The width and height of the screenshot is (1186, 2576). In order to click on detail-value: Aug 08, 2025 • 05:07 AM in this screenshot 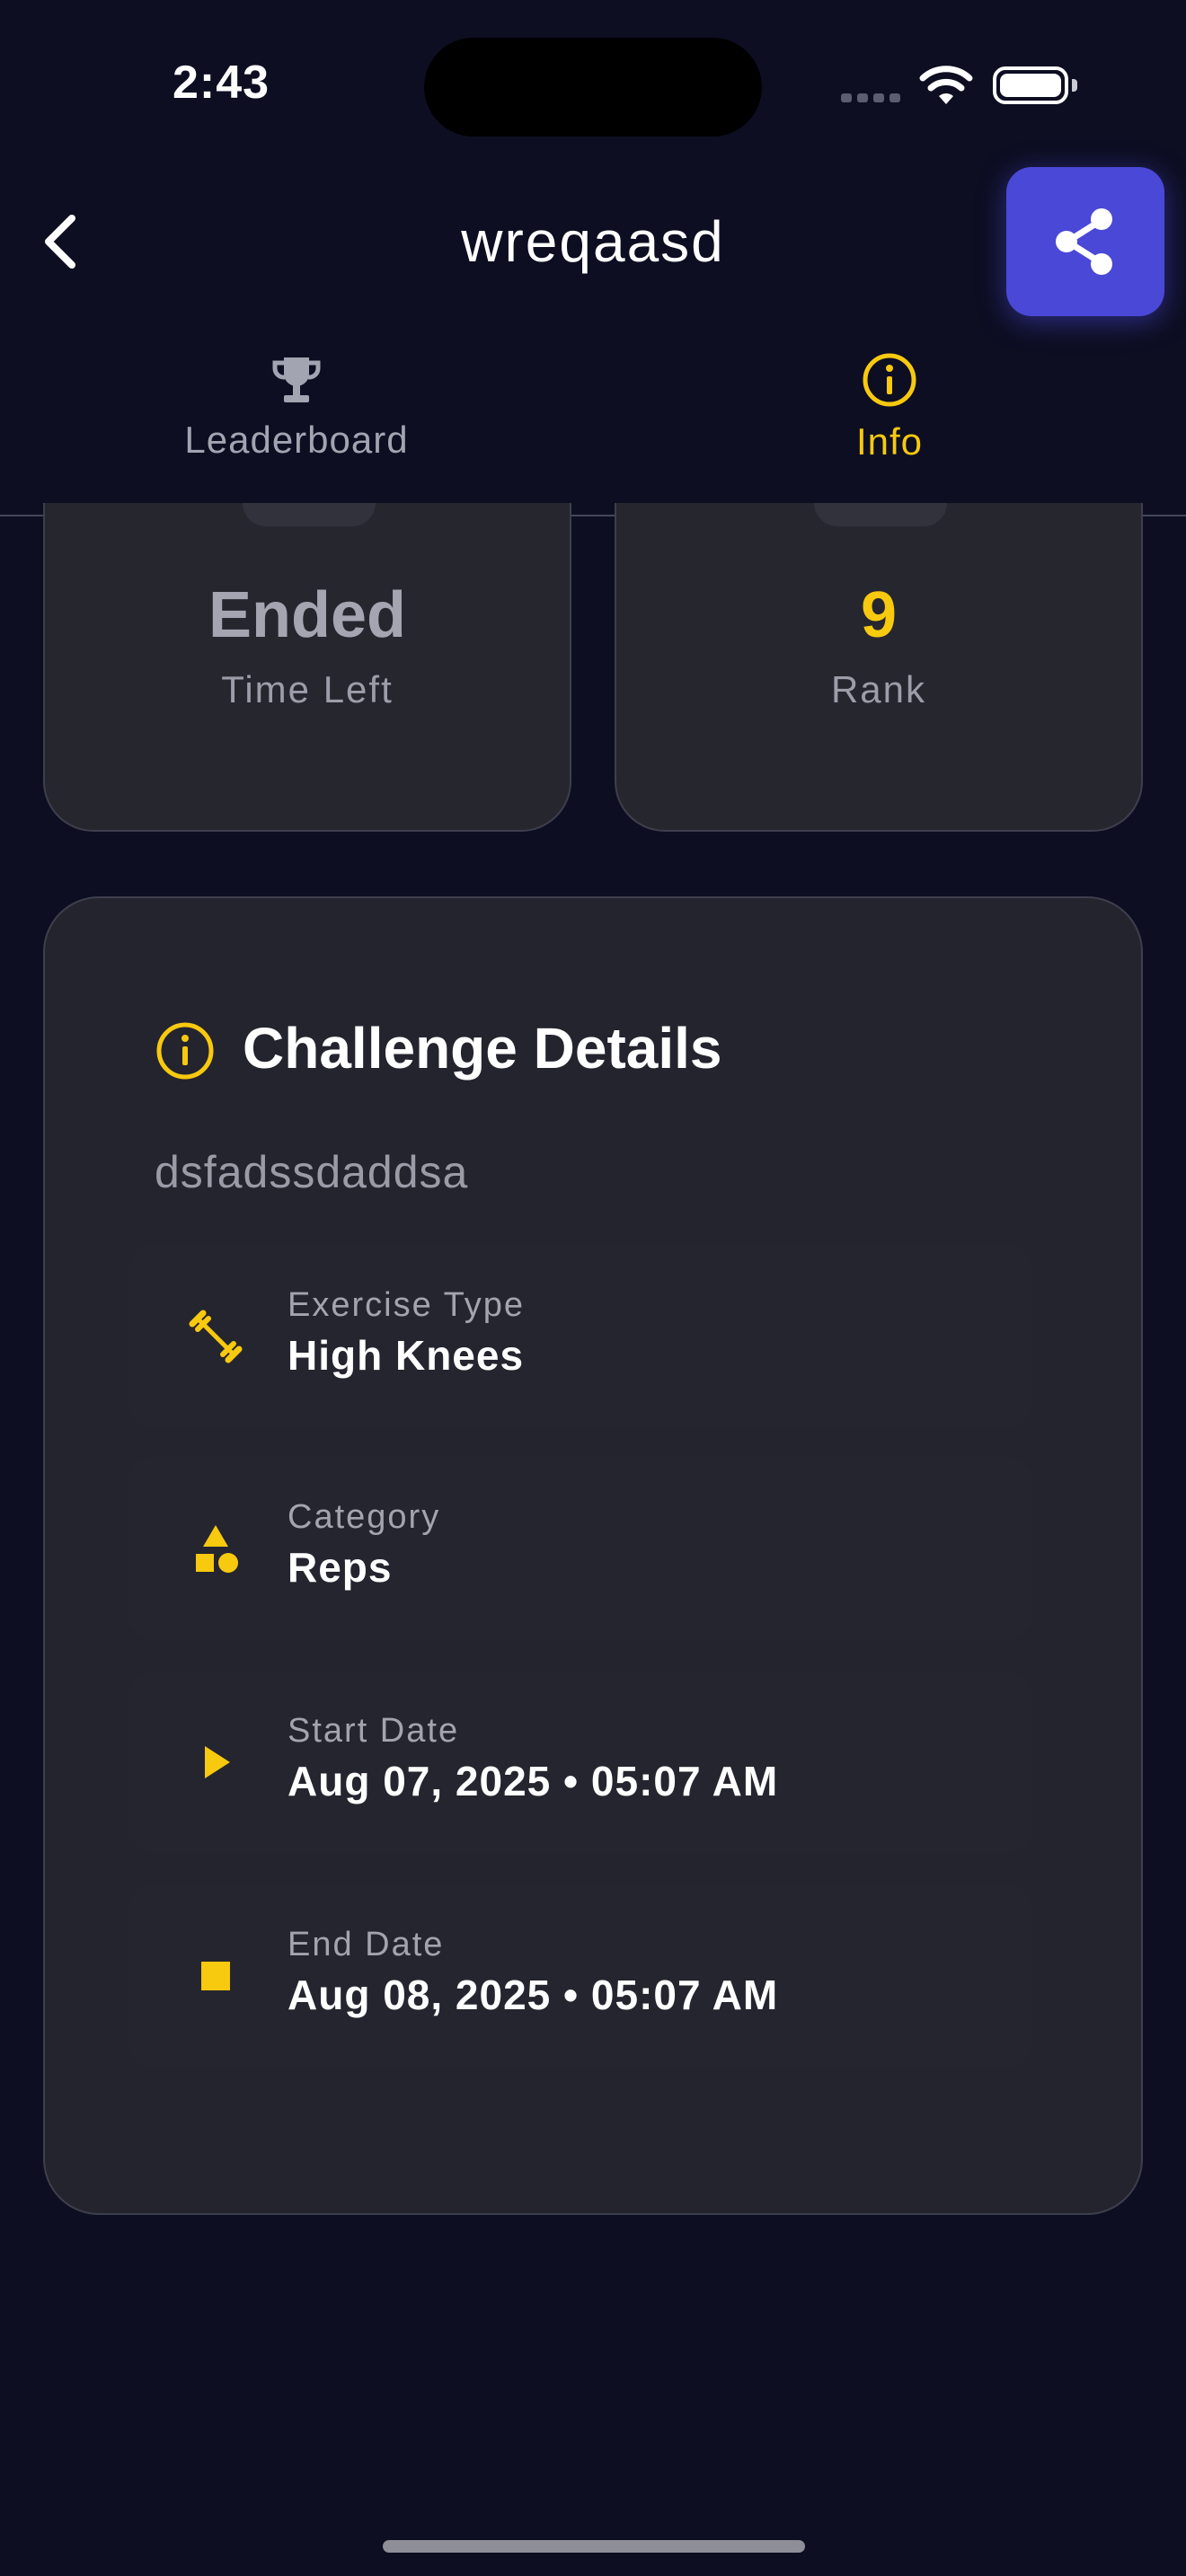, I will do `click(533, 1995)`.